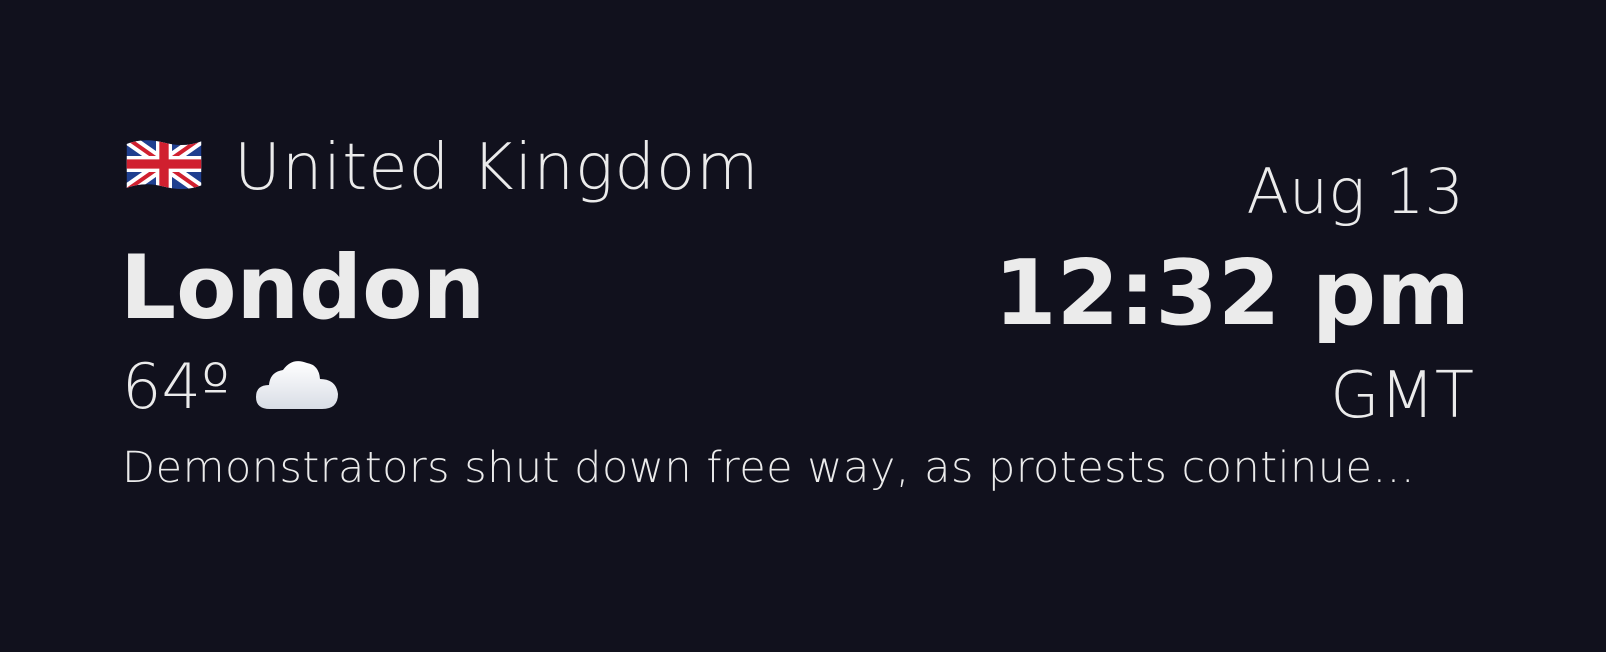  Describe the element at coordinates (232, 387) in the screenshot. I see `weather-row: 64º` at that location.